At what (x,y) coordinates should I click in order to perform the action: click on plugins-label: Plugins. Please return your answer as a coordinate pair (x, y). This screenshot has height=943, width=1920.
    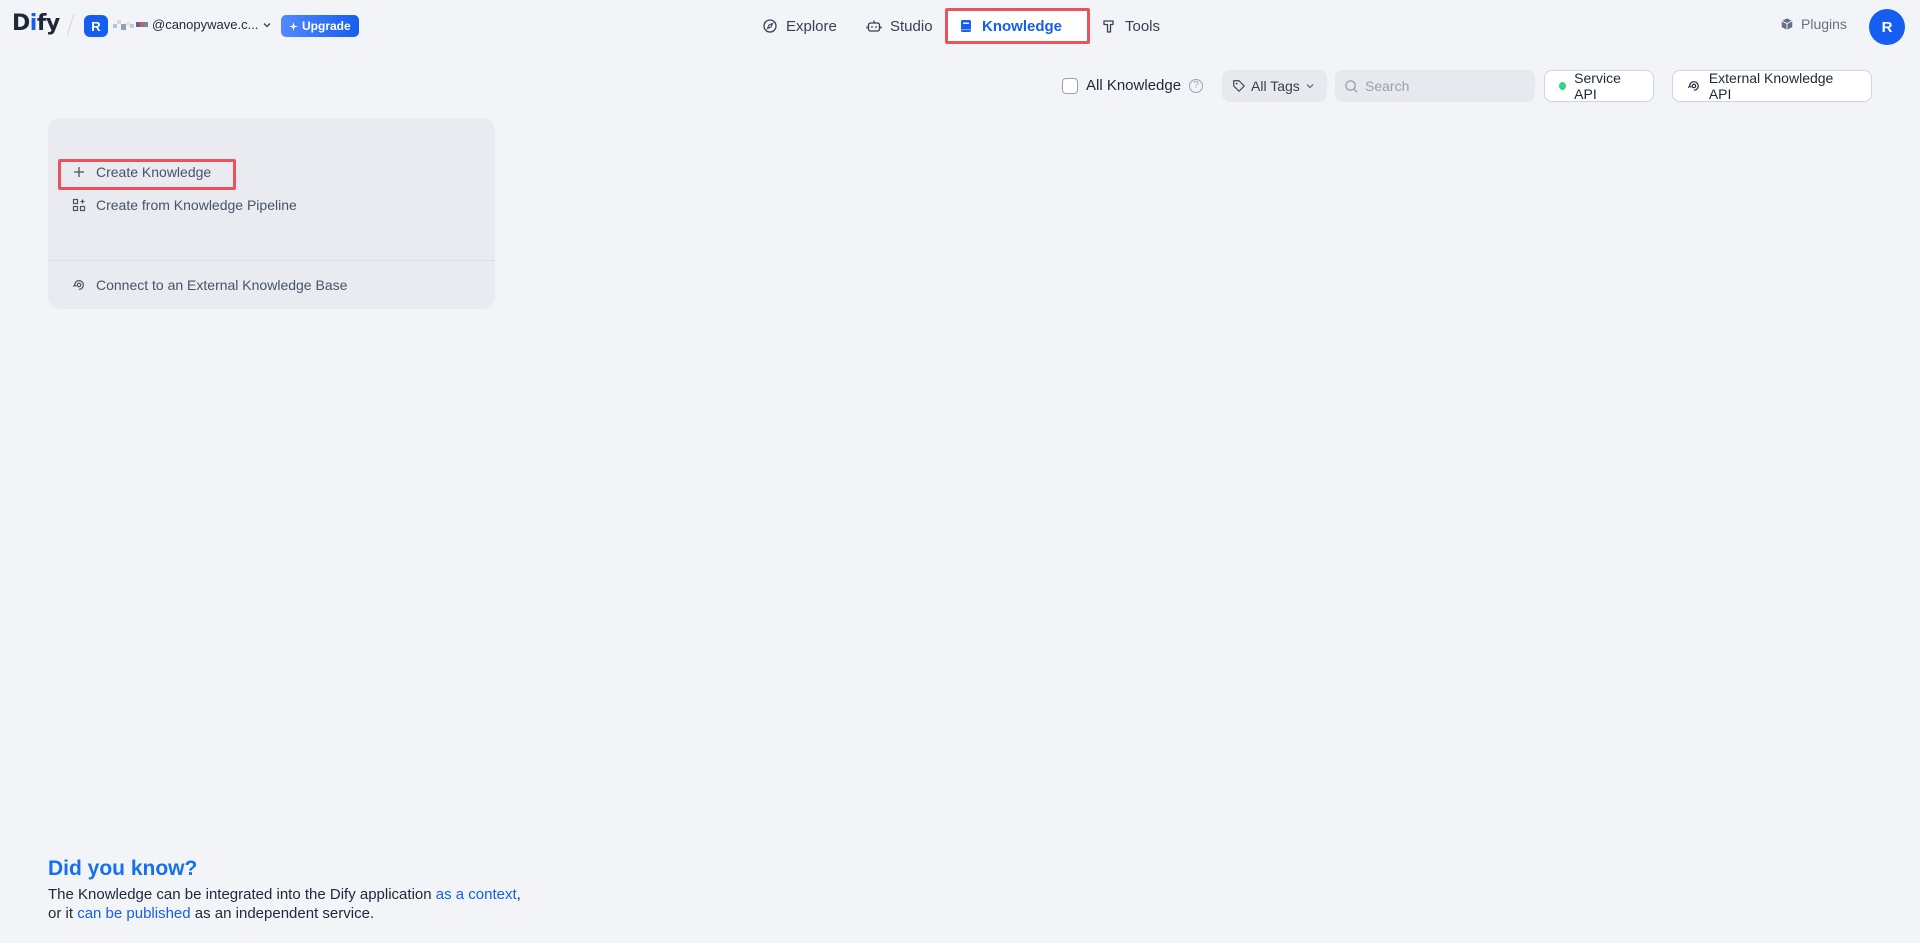
    Looking at the image, I should click on (1824, 24).